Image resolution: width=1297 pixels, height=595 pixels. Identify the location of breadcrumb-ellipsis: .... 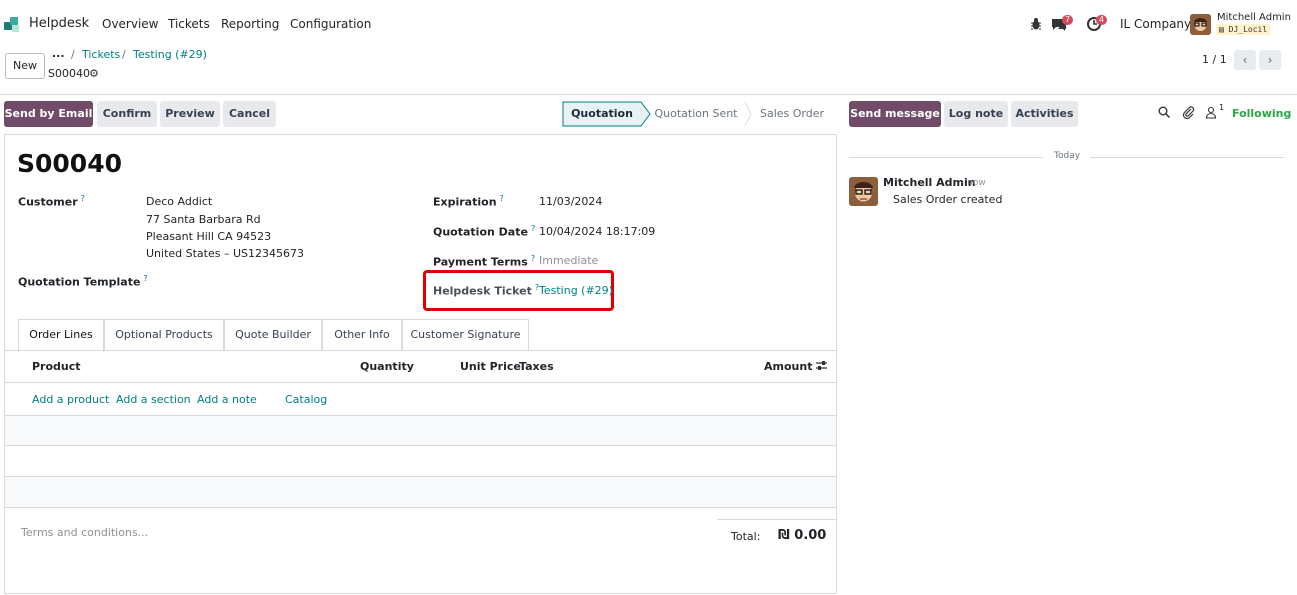
(58, 53).